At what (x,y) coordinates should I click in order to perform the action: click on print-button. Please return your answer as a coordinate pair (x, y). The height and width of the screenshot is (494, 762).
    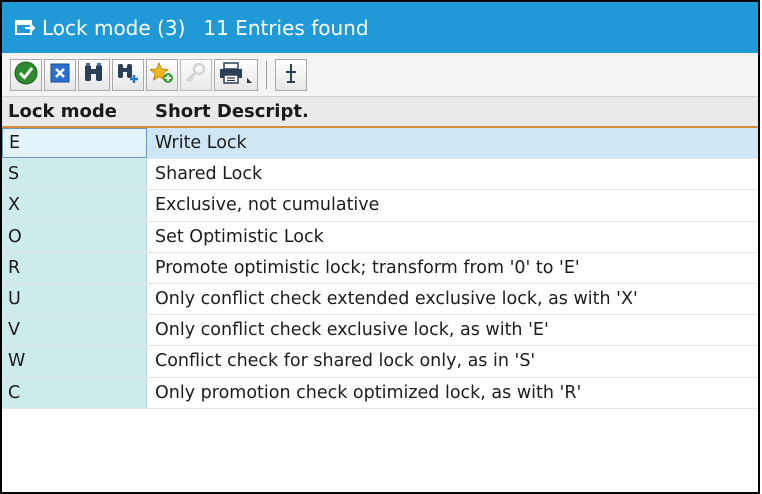
    Looking at the image, I should click on (236, 74).